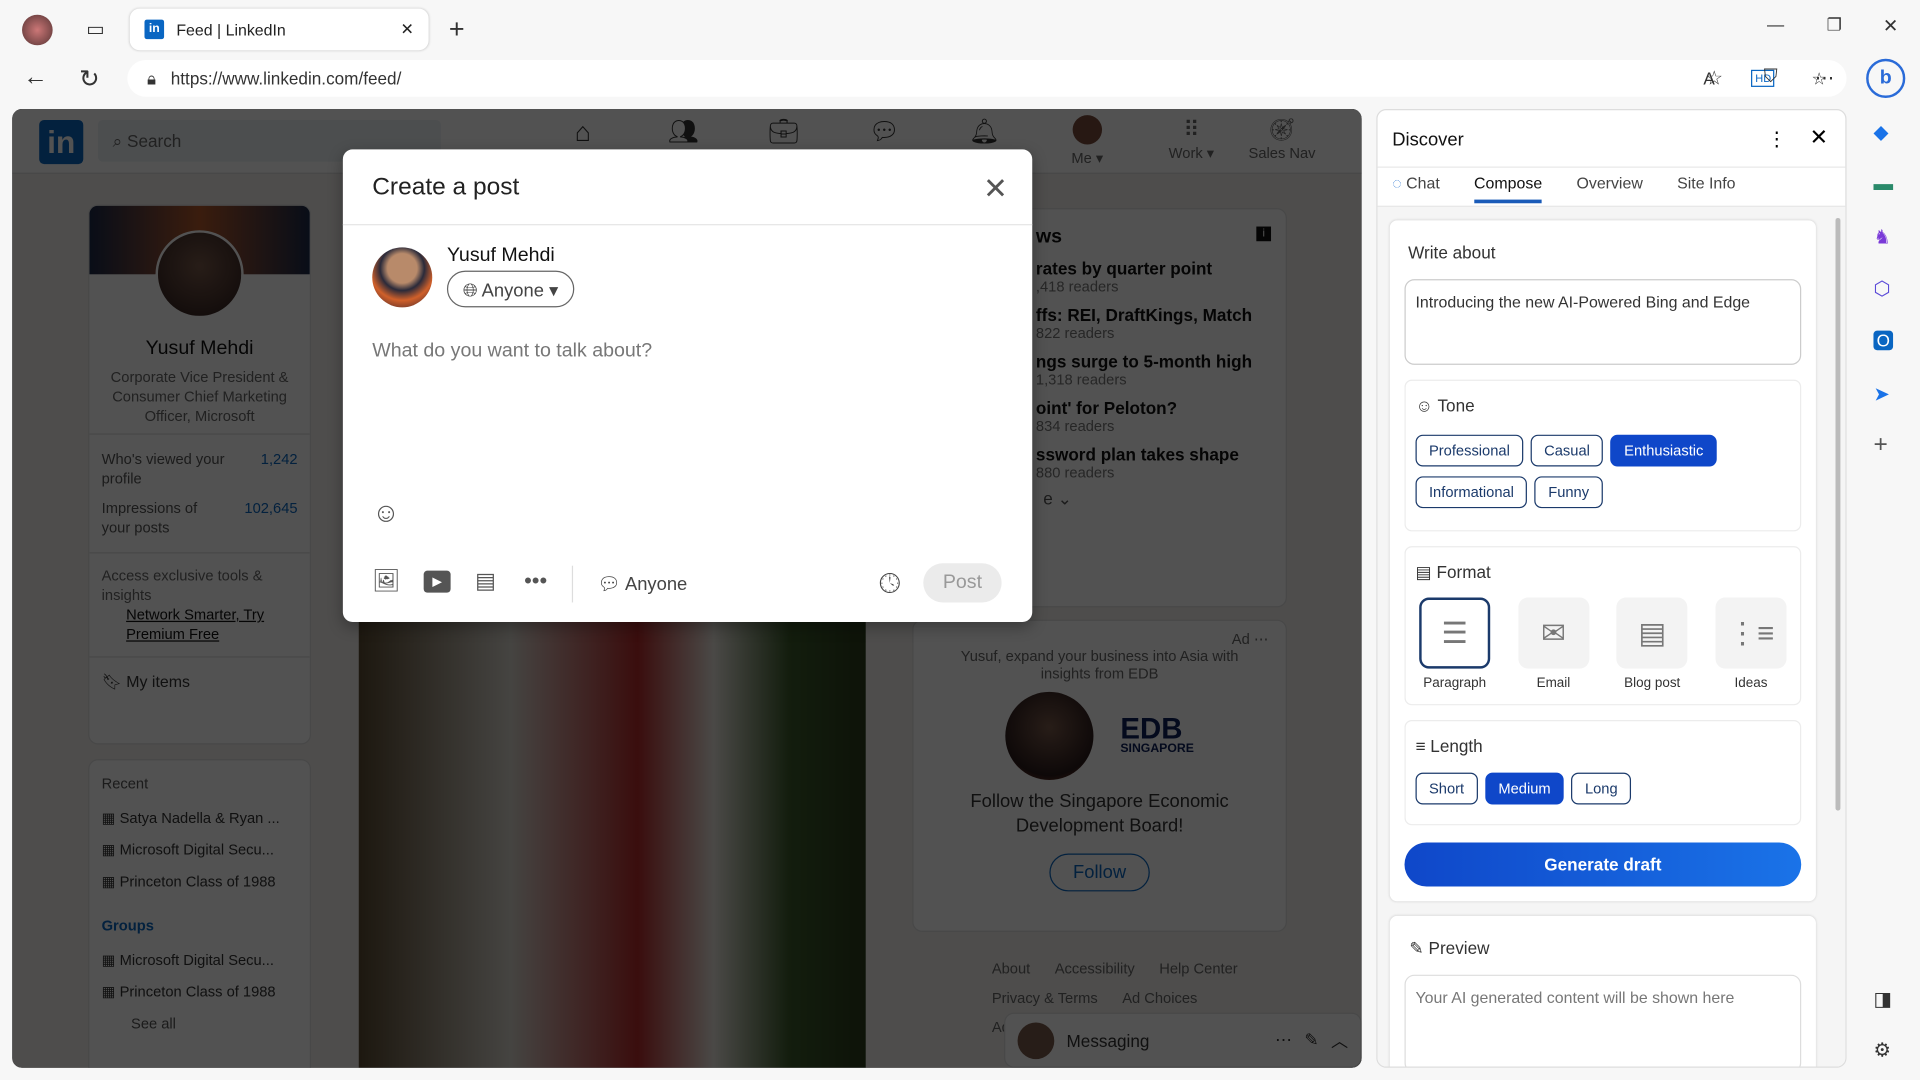  I want to click on tab-compose: Compose, so click(1508, 189).